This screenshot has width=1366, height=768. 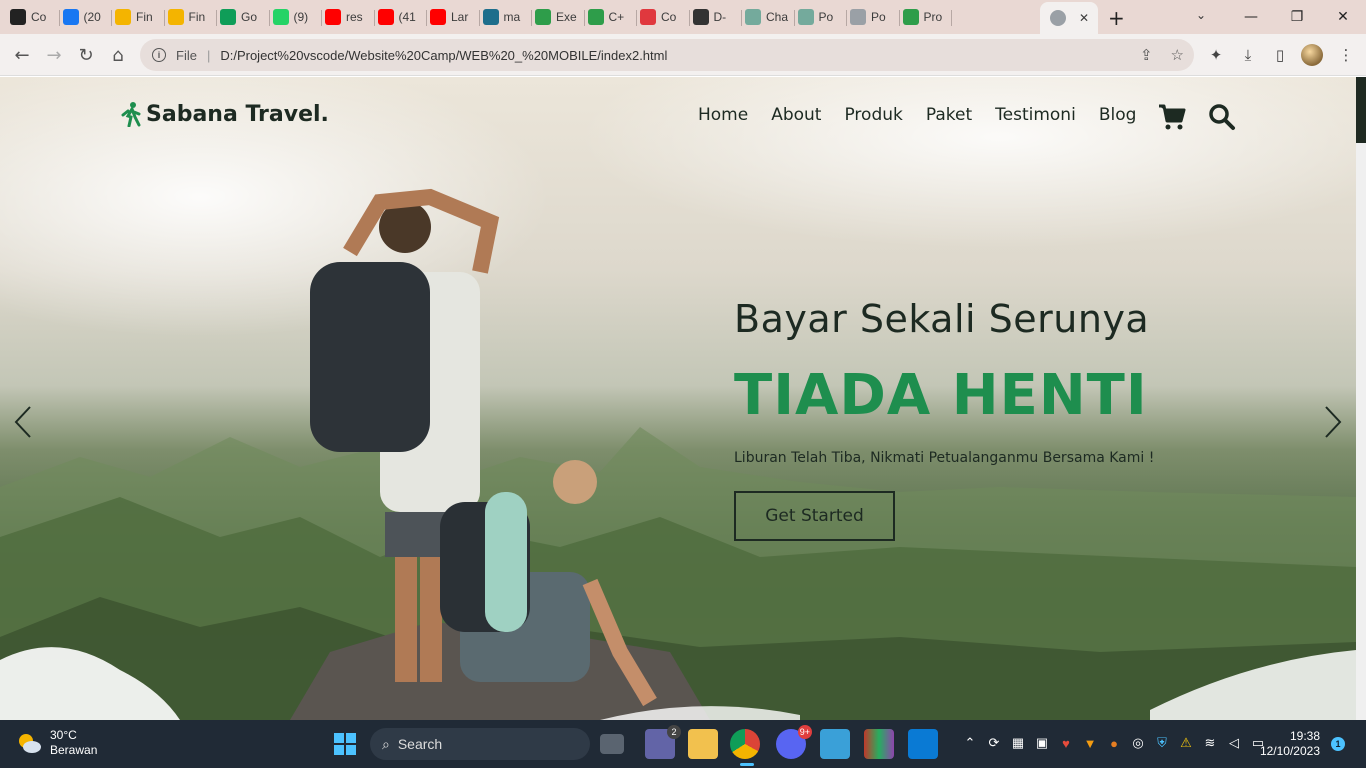 I want to click on scrollbar-thumb, so click(x=1361, y=110).